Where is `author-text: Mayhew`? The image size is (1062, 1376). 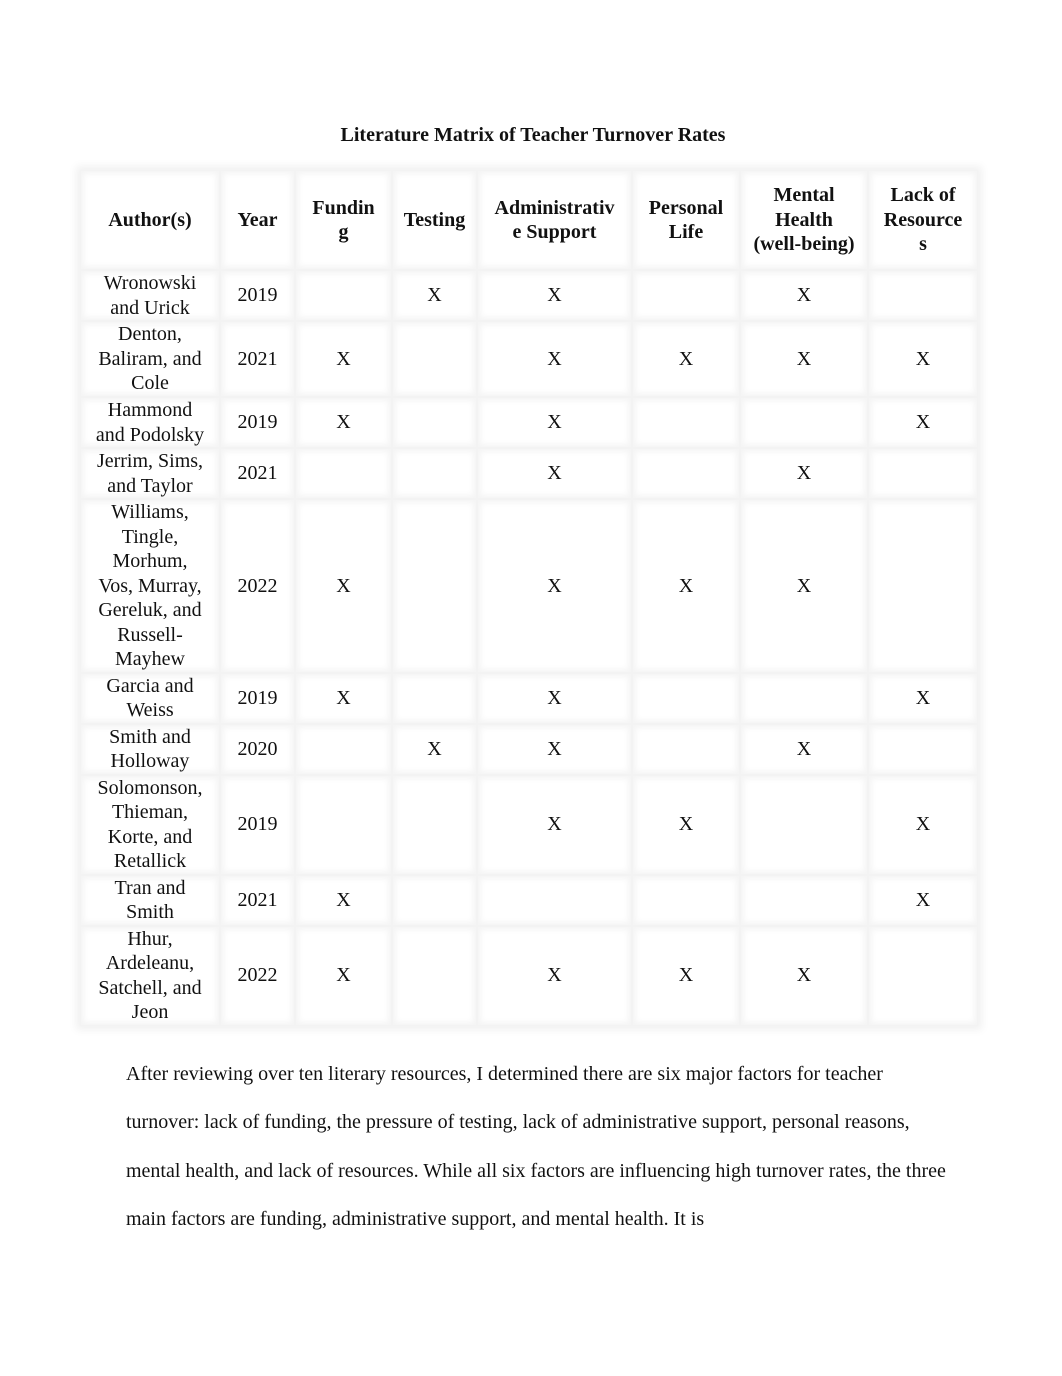
author-text: Mayhew is located at coordinates (150, 659).